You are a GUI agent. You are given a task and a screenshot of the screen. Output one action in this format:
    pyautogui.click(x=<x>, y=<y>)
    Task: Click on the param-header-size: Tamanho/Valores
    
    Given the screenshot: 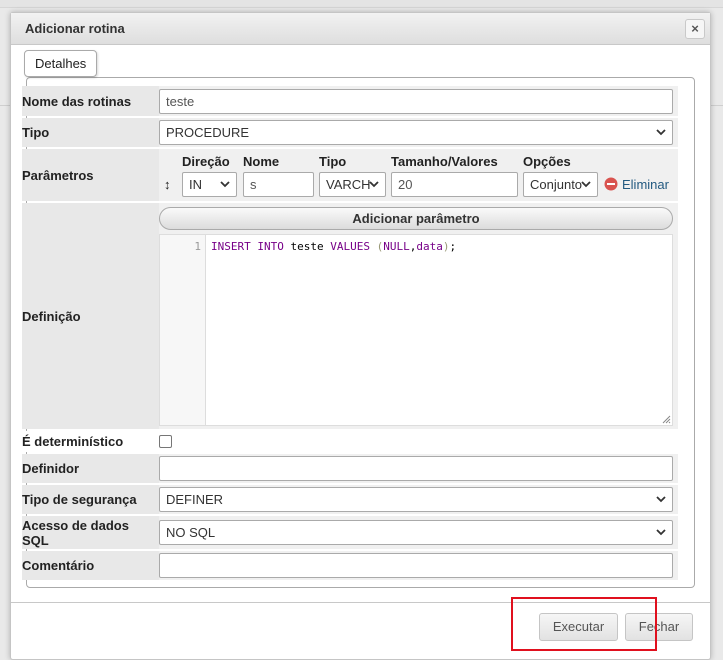 What is the action you would take?
    pyautogui.click(x=444, y=161)
    